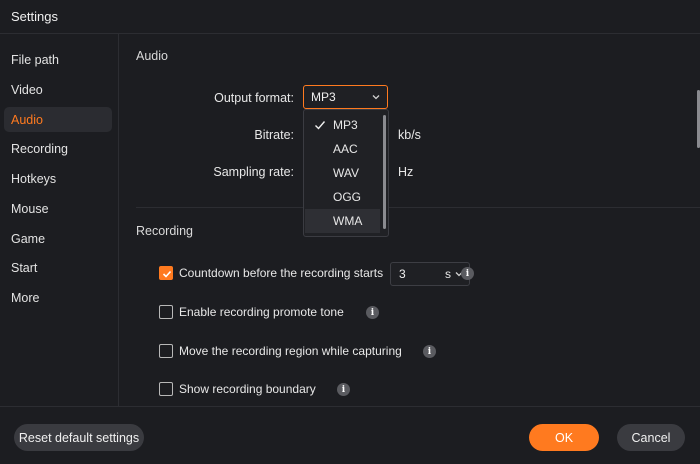  I want to click on audio-section-title: Audio, so click(152, 56).